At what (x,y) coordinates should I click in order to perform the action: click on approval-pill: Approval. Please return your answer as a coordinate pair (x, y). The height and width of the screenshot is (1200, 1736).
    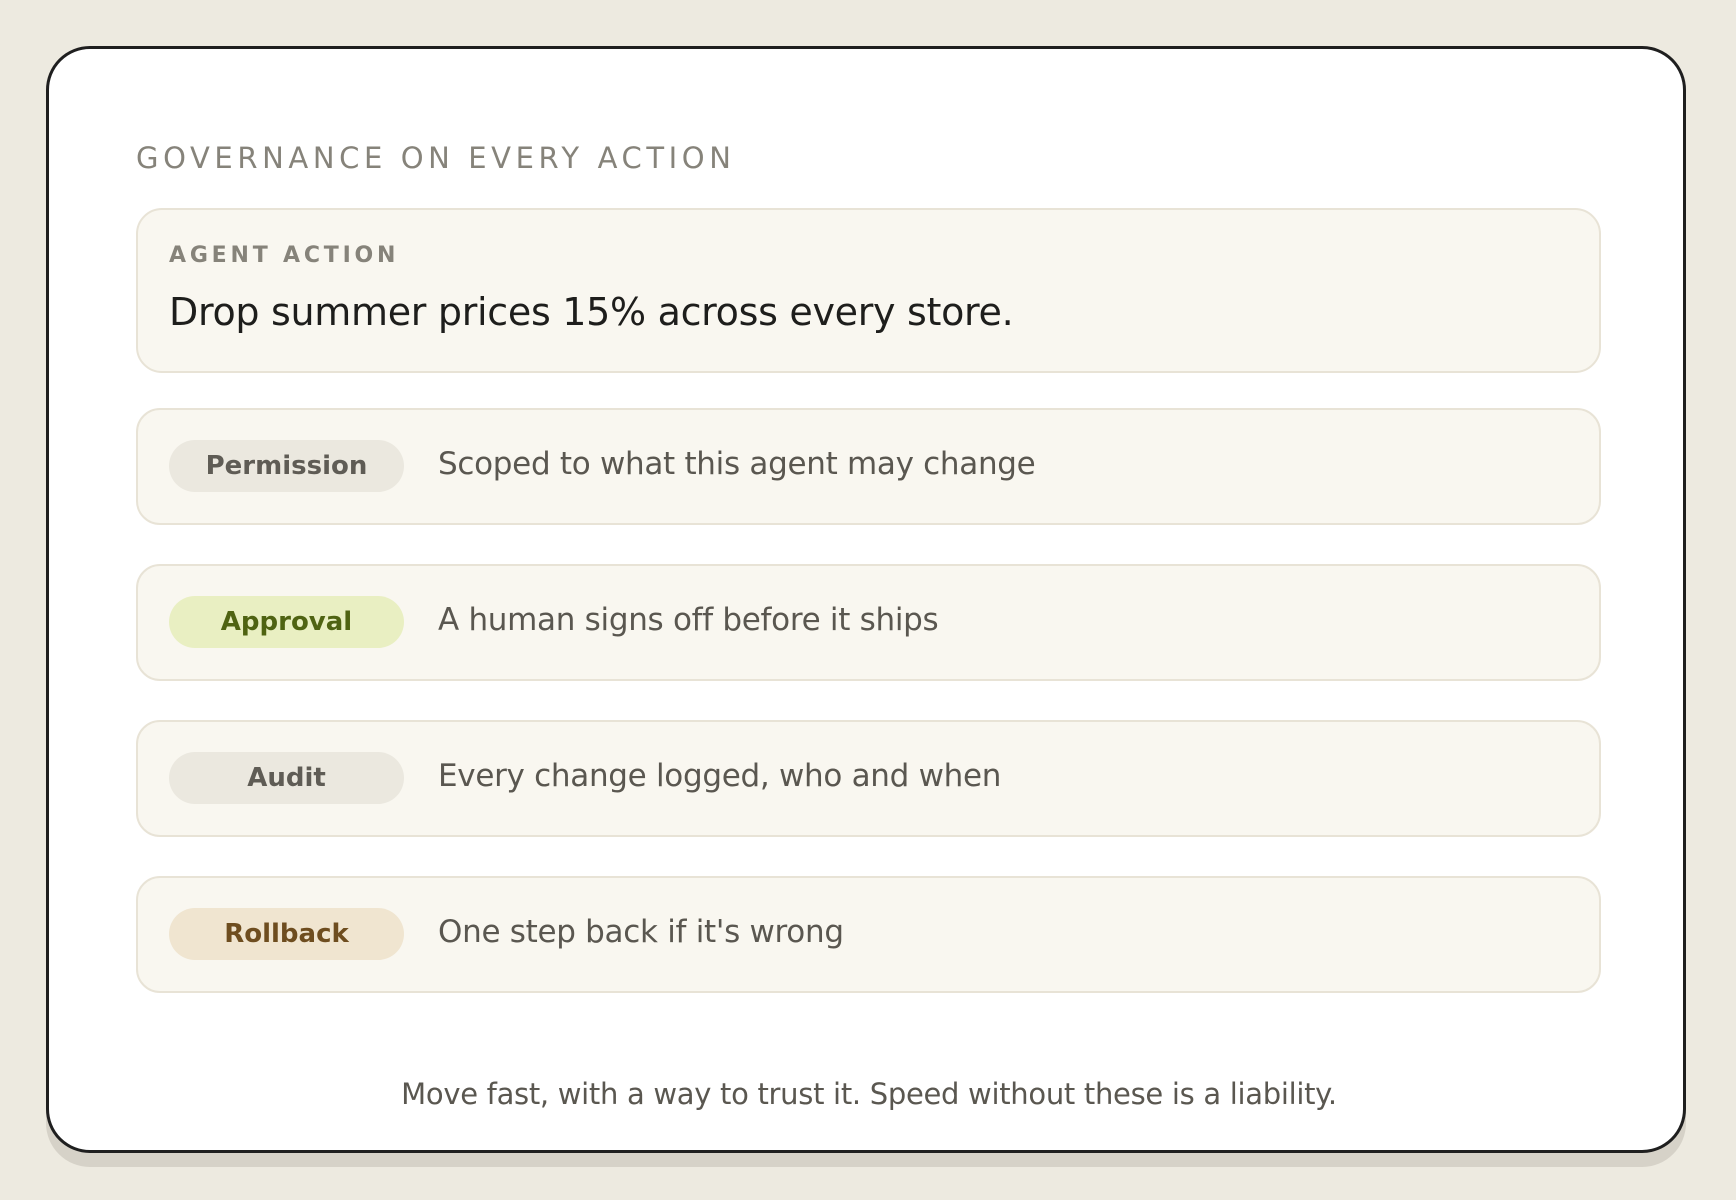
    Looking at the image, I should click on (286, 622).